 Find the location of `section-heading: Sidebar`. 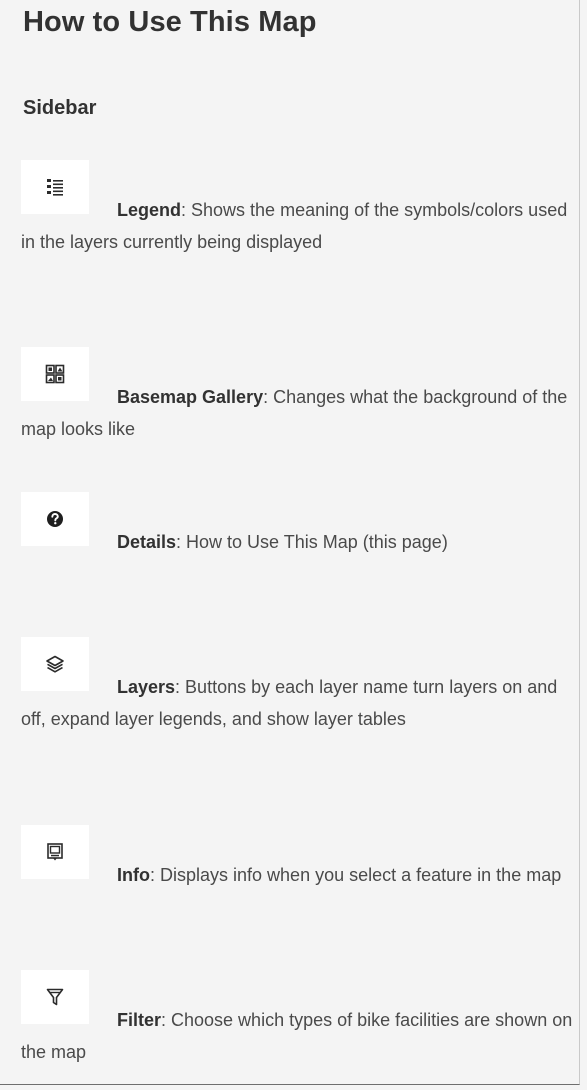

section-heading: Sidebar is located at coordinates (60, 108).